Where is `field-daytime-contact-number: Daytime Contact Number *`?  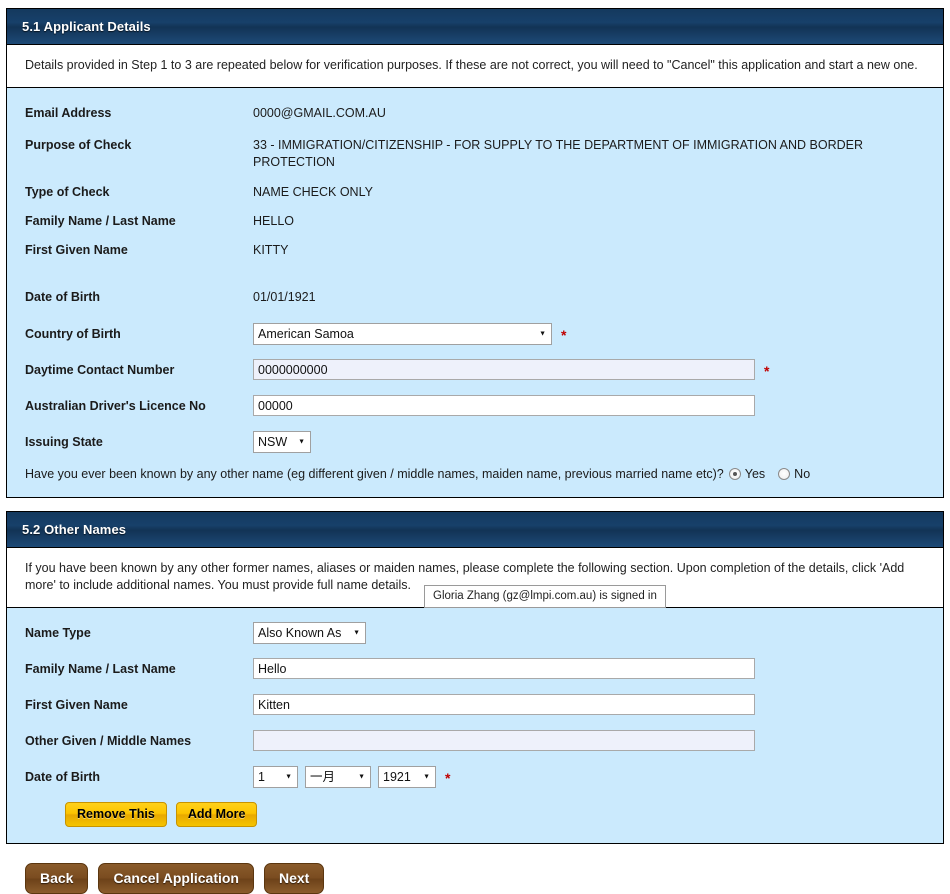 field-daytime-contact-number: Daytime Contact Number * is located at coordinates (475, 370).